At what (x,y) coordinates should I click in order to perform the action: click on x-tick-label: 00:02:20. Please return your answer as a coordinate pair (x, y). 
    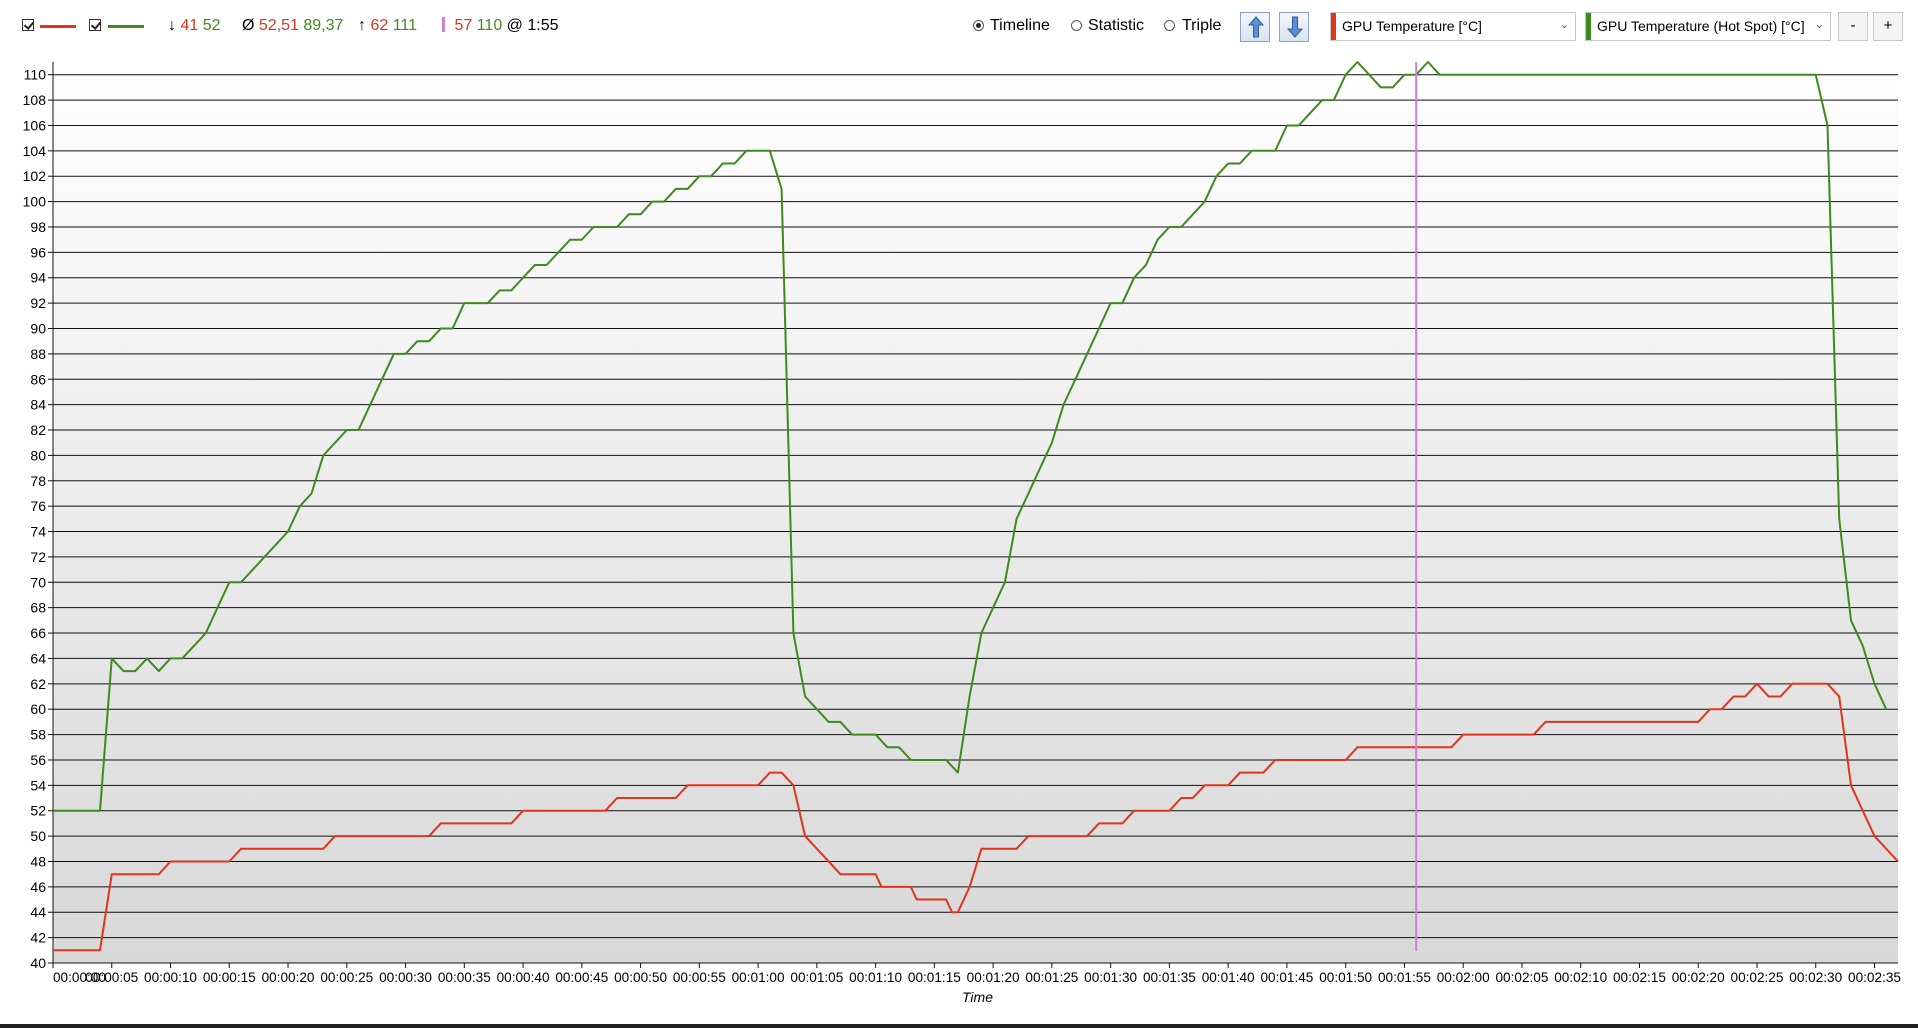
    Looking at the image, I should click on (1698, 977).